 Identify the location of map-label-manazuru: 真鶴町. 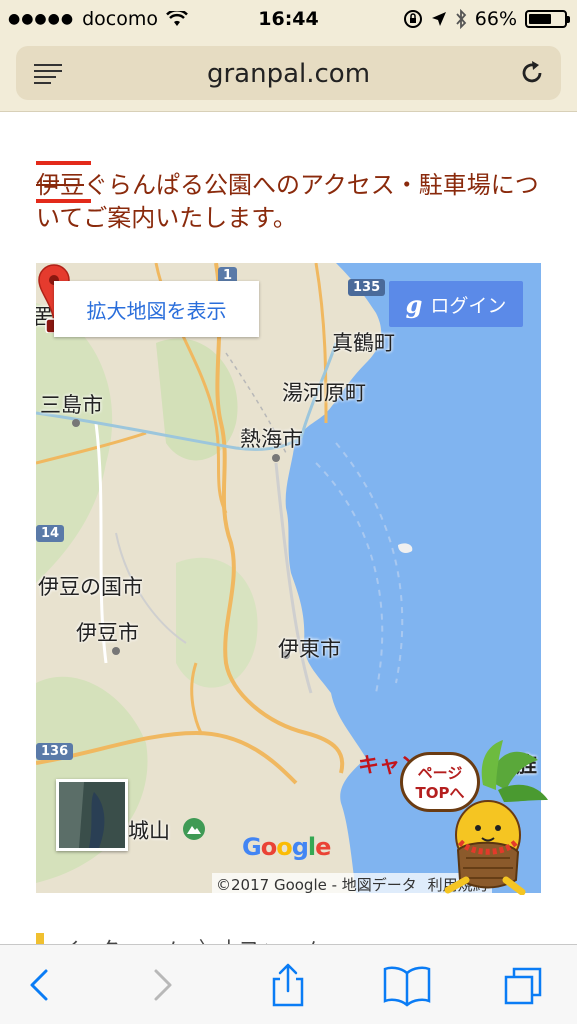
(363, 343).